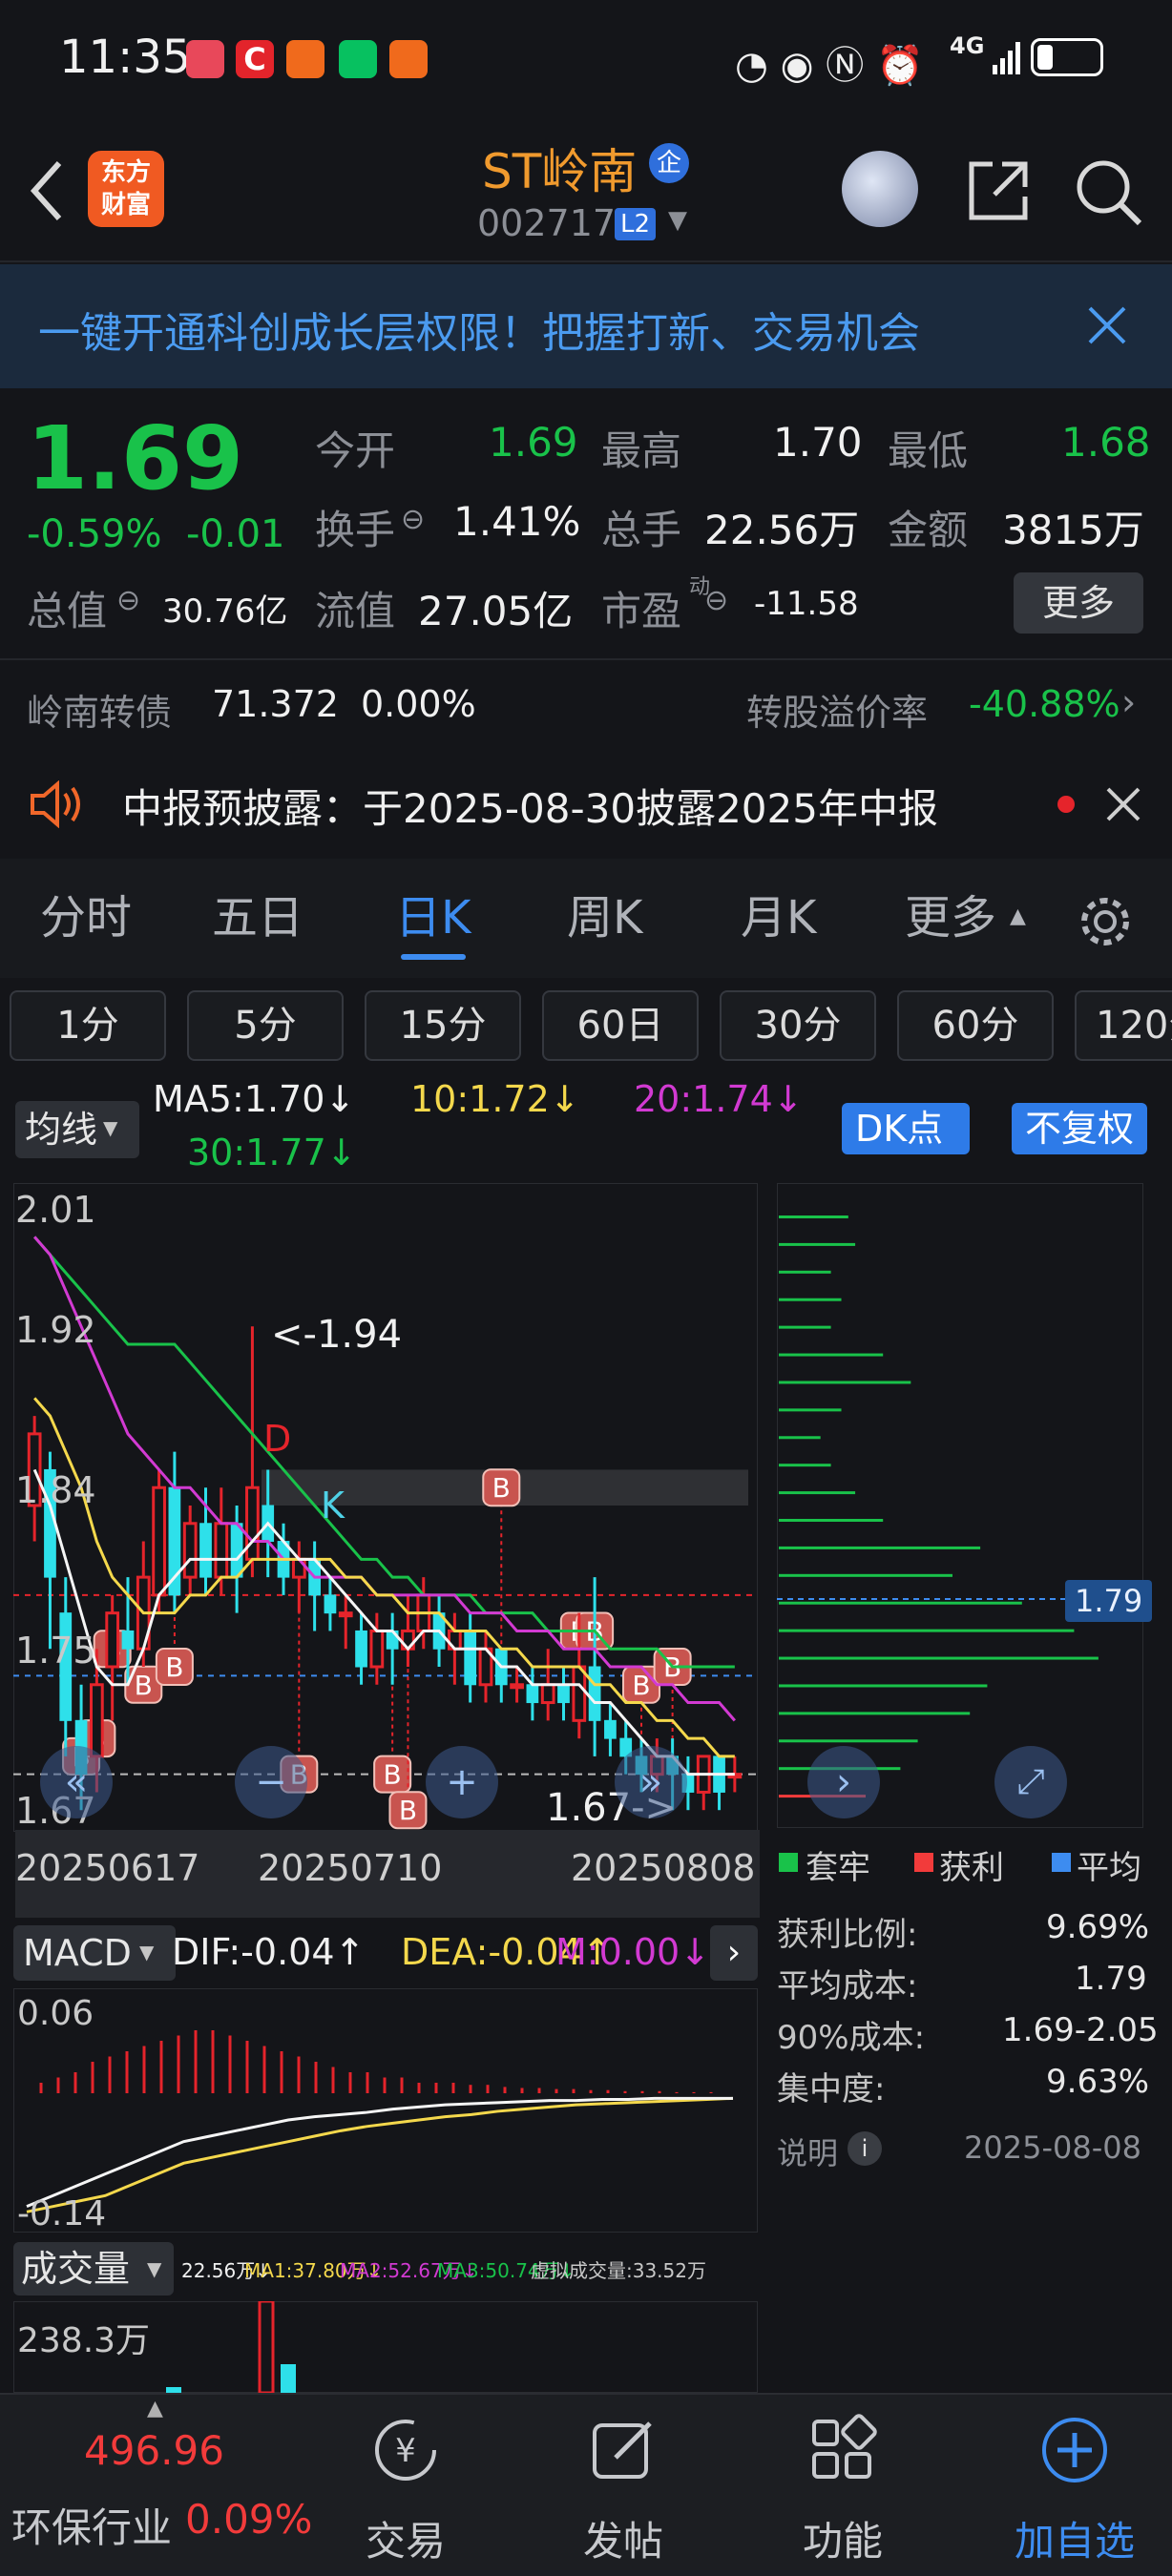 This screenshot has width=1172, height=2576. What do you see at coordinates (255, 59) in the screenshot?
I see `c-app-icon: C` at bounding box center [255, 59].